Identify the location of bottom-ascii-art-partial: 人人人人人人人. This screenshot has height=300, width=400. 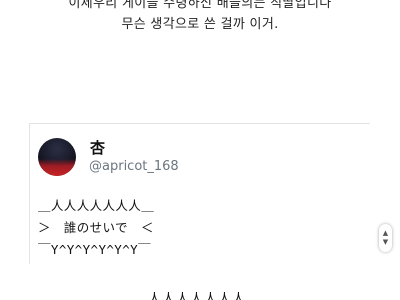
(197, 296).